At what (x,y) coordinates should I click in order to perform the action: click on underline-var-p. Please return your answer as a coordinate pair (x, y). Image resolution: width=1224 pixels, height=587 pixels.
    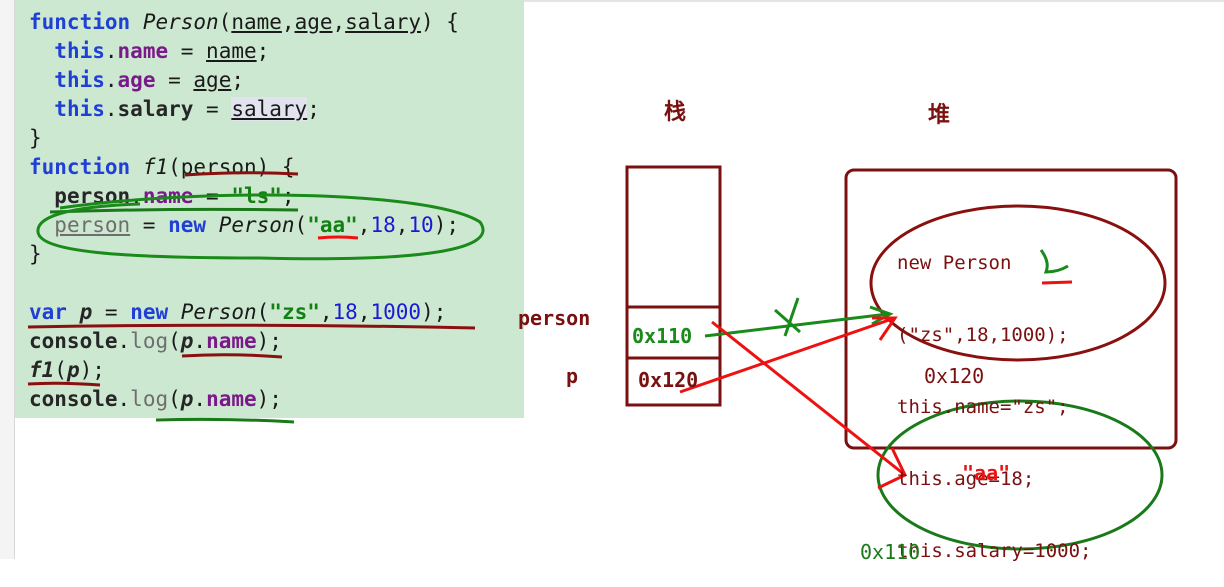
    Looking at the image, I should click on (251, 326).